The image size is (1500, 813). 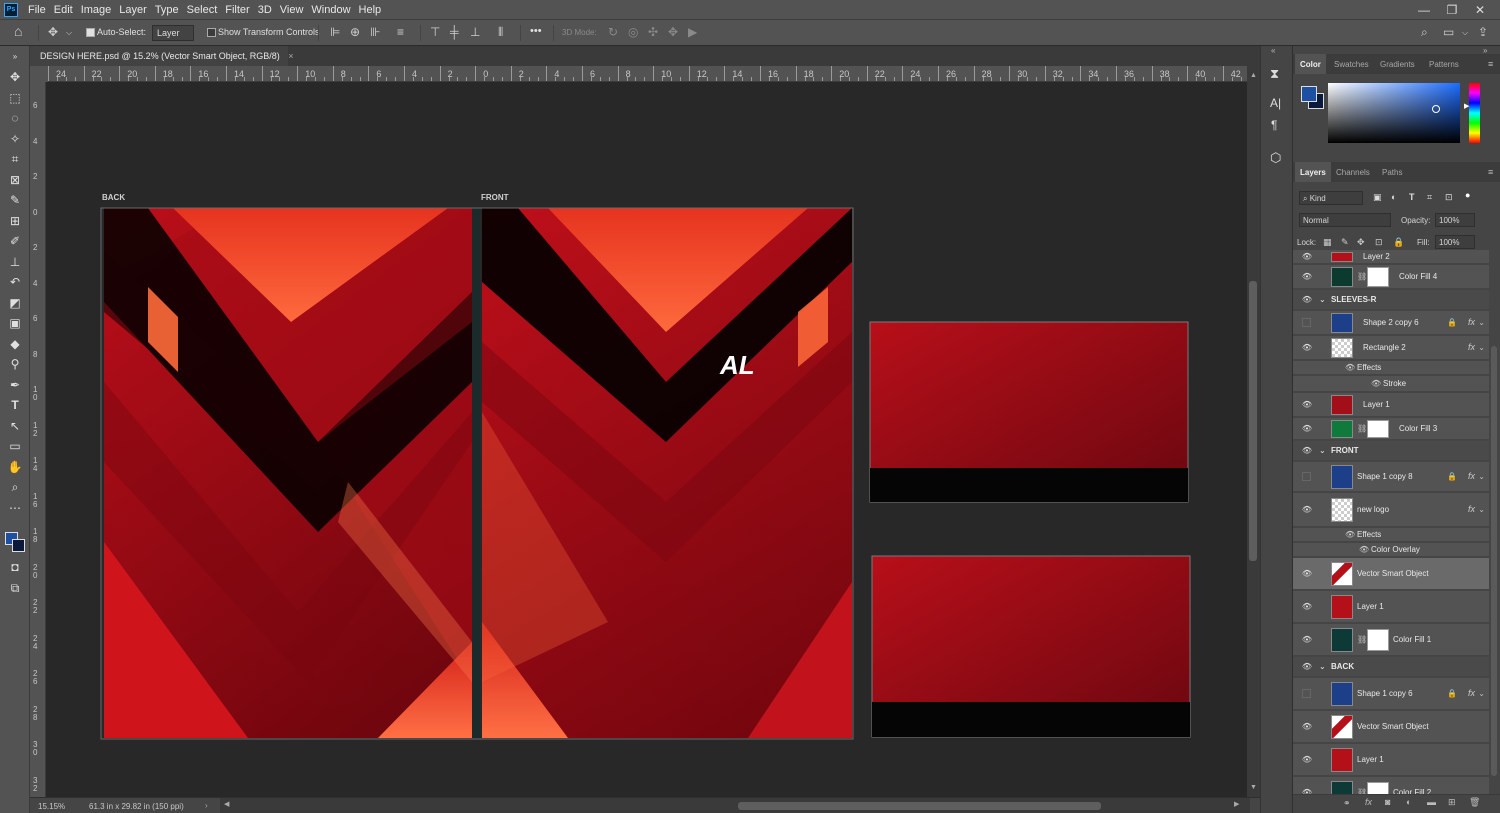 What do you see at coordinates (15, 118) in the screenshot?
I see `lasso-tool-icon: ◌` at bounding box center [15, 118].